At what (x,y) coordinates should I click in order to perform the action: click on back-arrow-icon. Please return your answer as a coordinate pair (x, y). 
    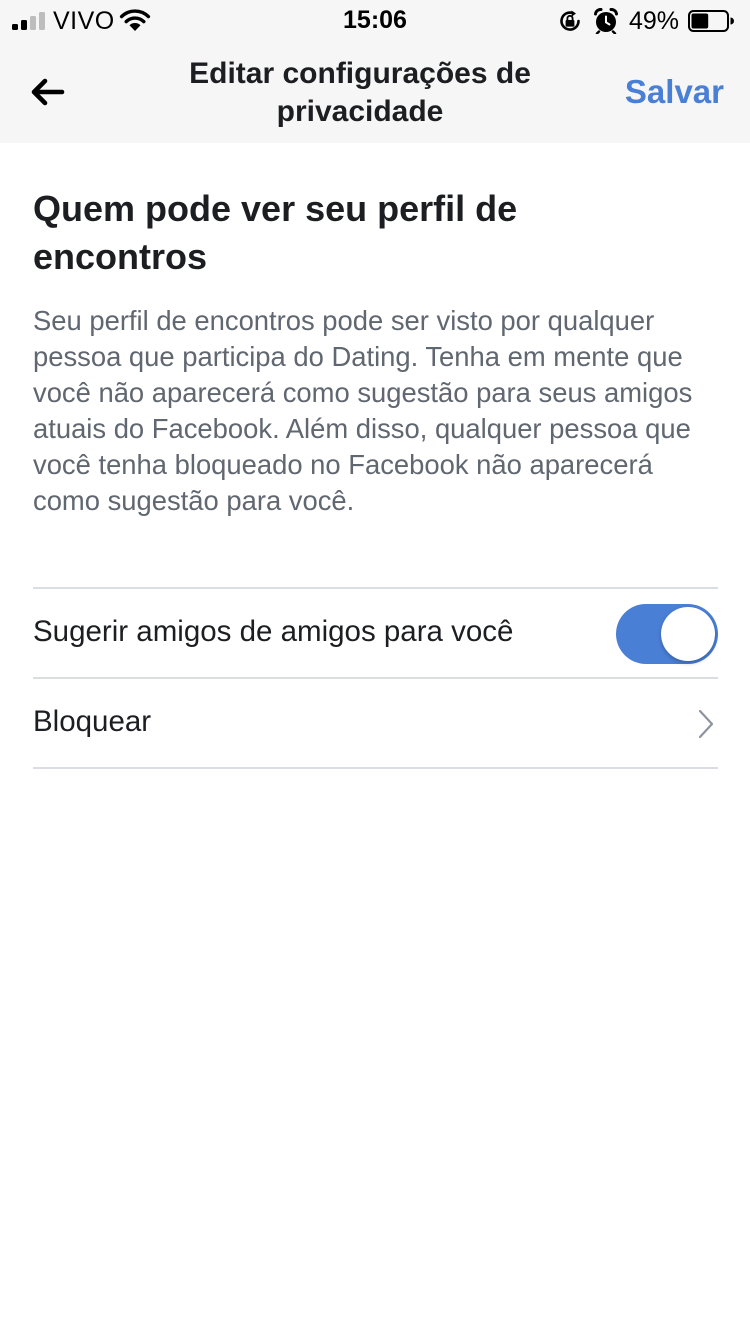
    Looking at the image, I should click on (47, 92).